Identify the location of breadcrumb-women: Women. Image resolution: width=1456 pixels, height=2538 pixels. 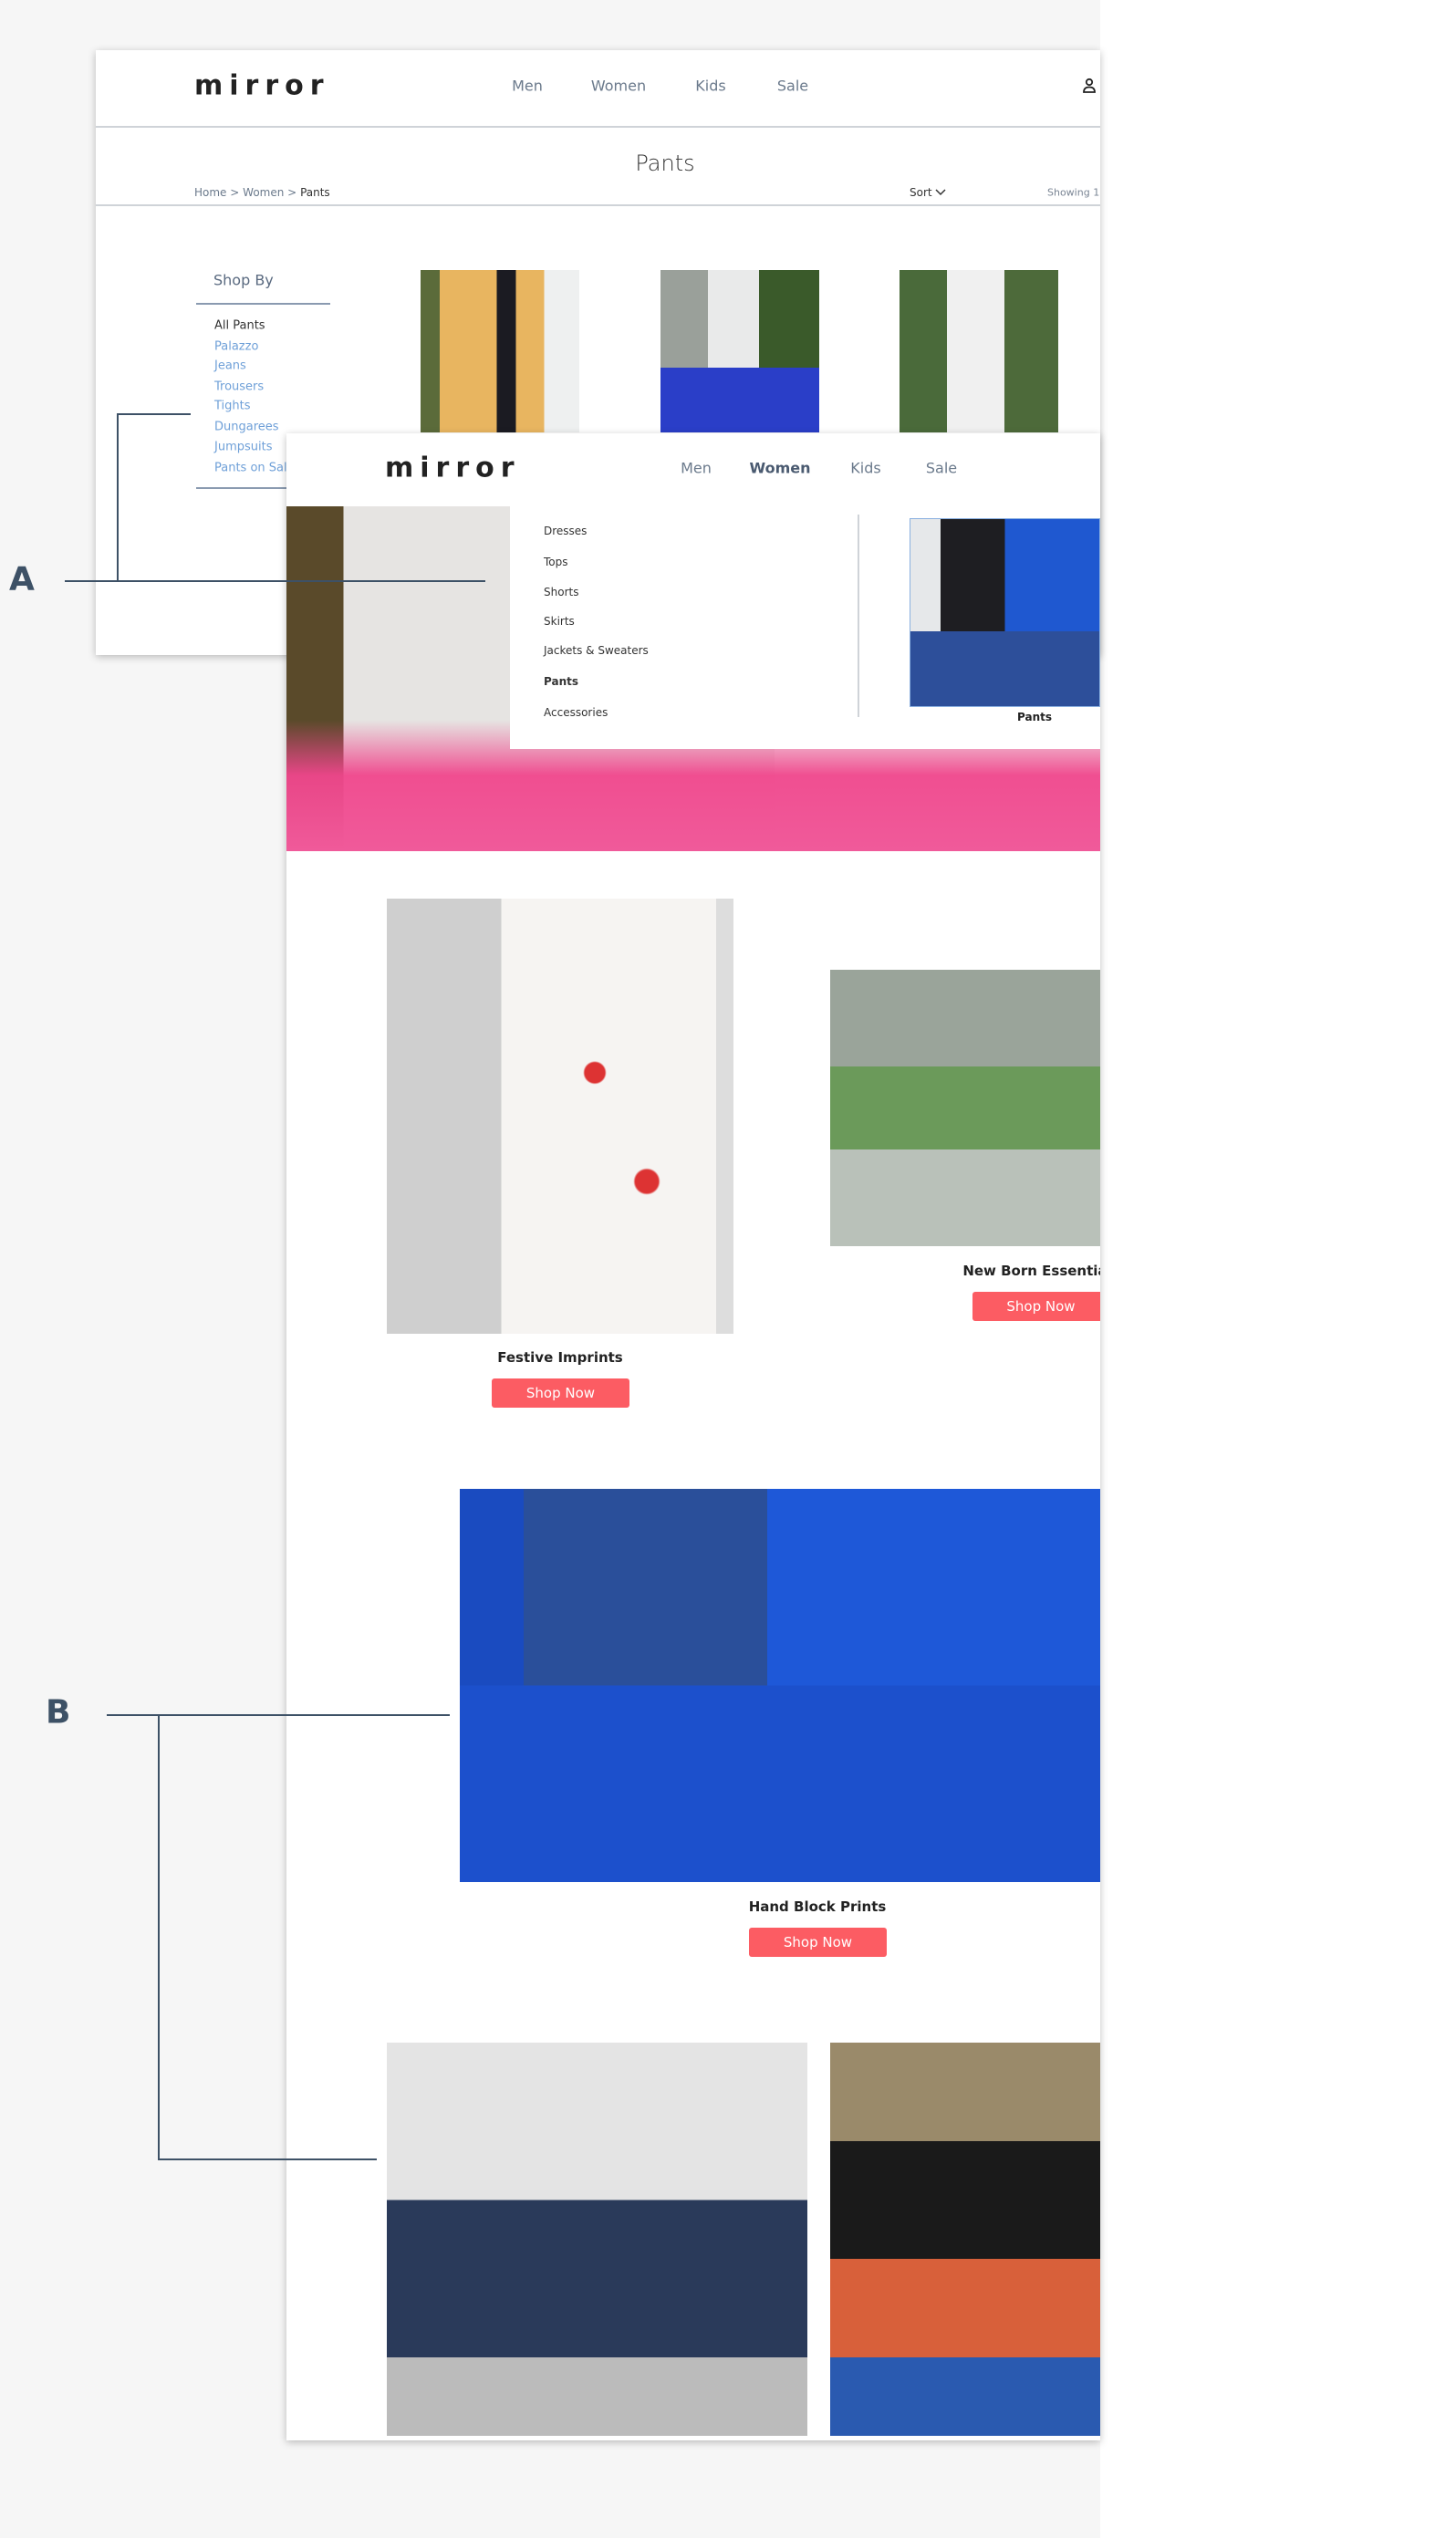
(264, 192).